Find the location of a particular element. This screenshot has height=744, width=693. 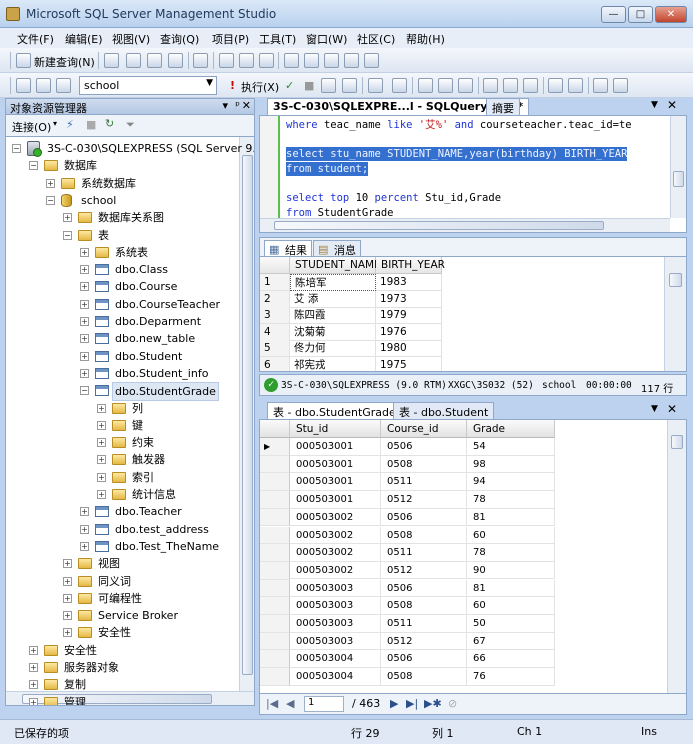

tree-node: + 系统数据库 is located at coordinates (122, 183).